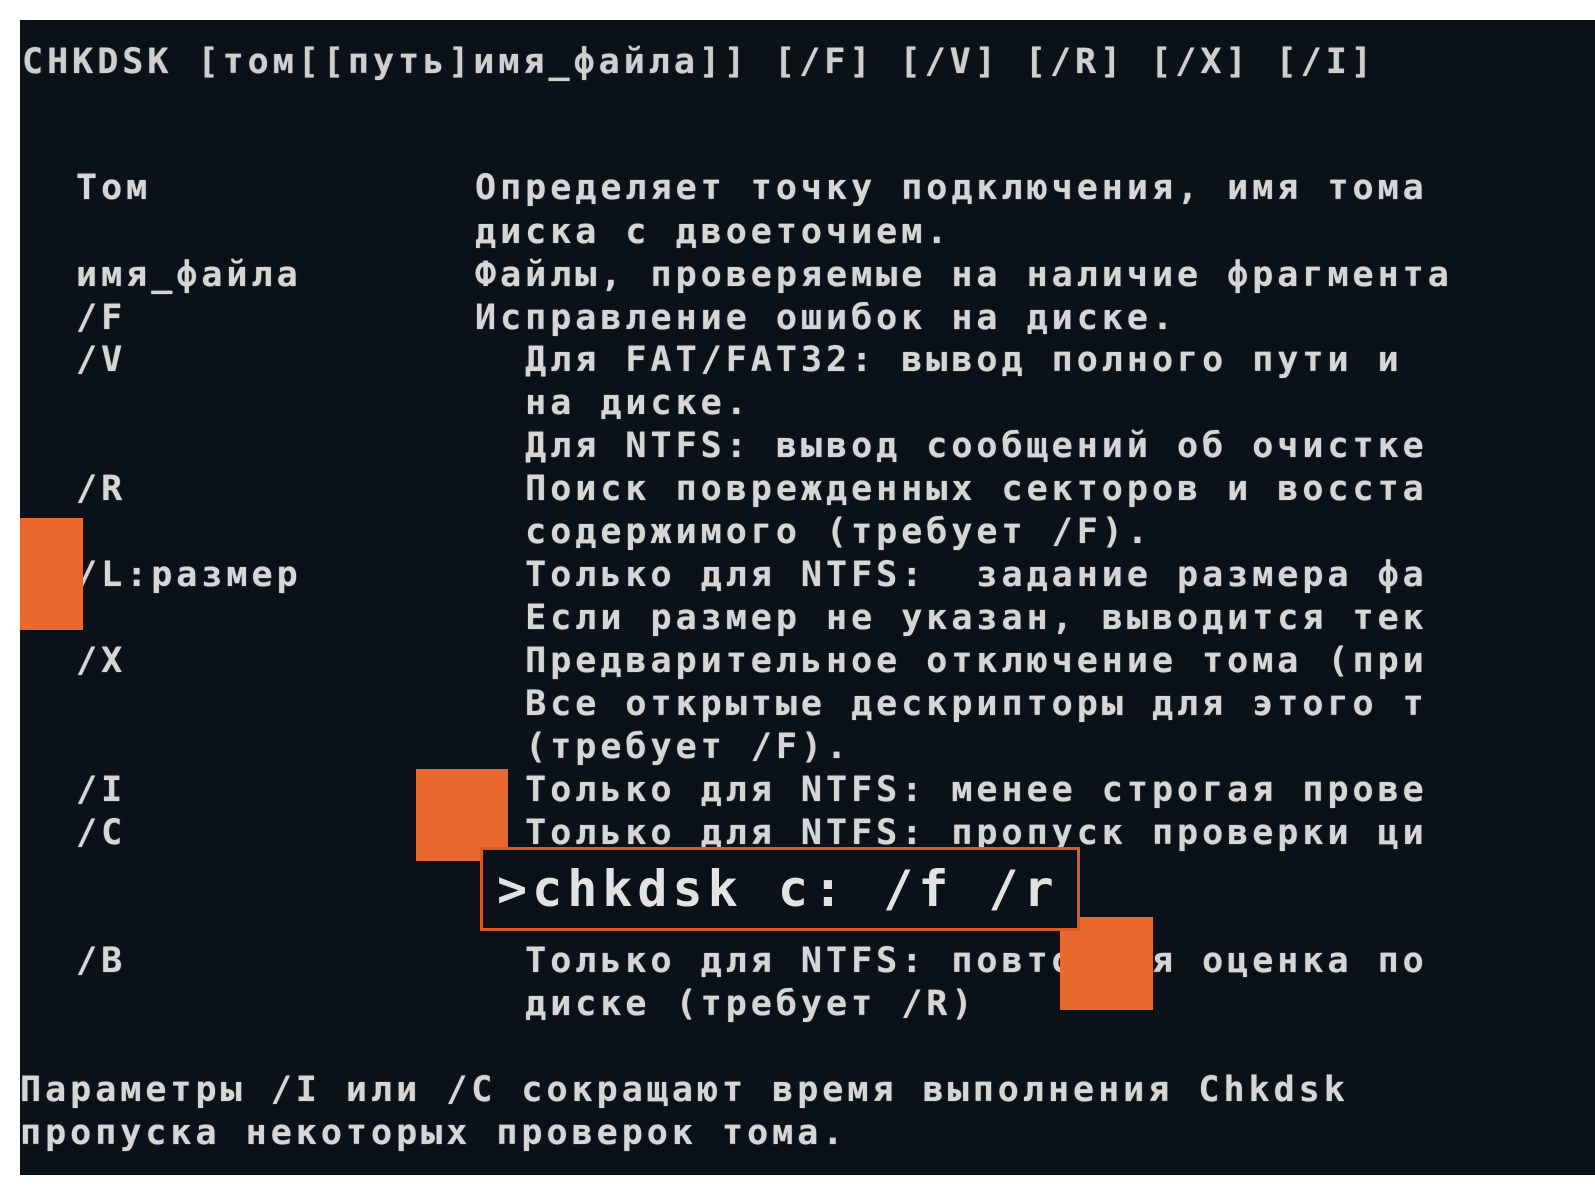 Image resolution: width=1595 pixels, height=1197 pixels. Describe the element at coordinates (951, 790) in the screenshot. I see `param-desc: Только для NTFS: менее строгая прове` at that location.